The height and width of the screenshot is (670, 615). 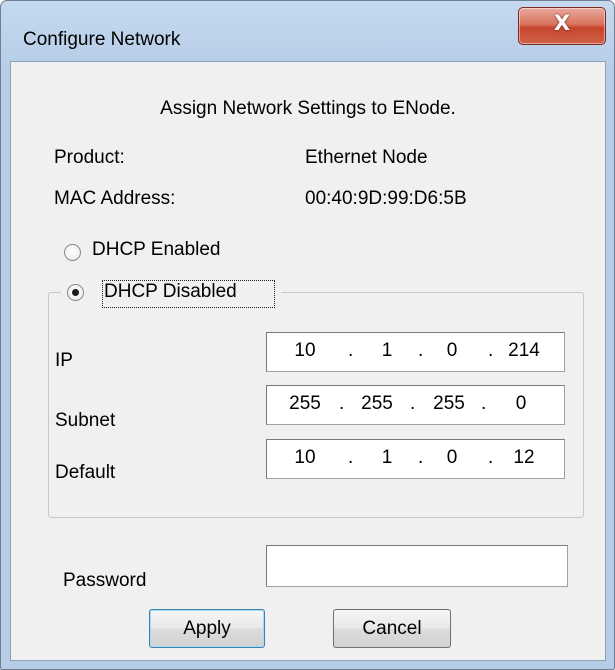 What do you see at coordinates (452, 350) in the screenshot?
I see `ip-octet-3: 0` at bounding box center [452, 350].